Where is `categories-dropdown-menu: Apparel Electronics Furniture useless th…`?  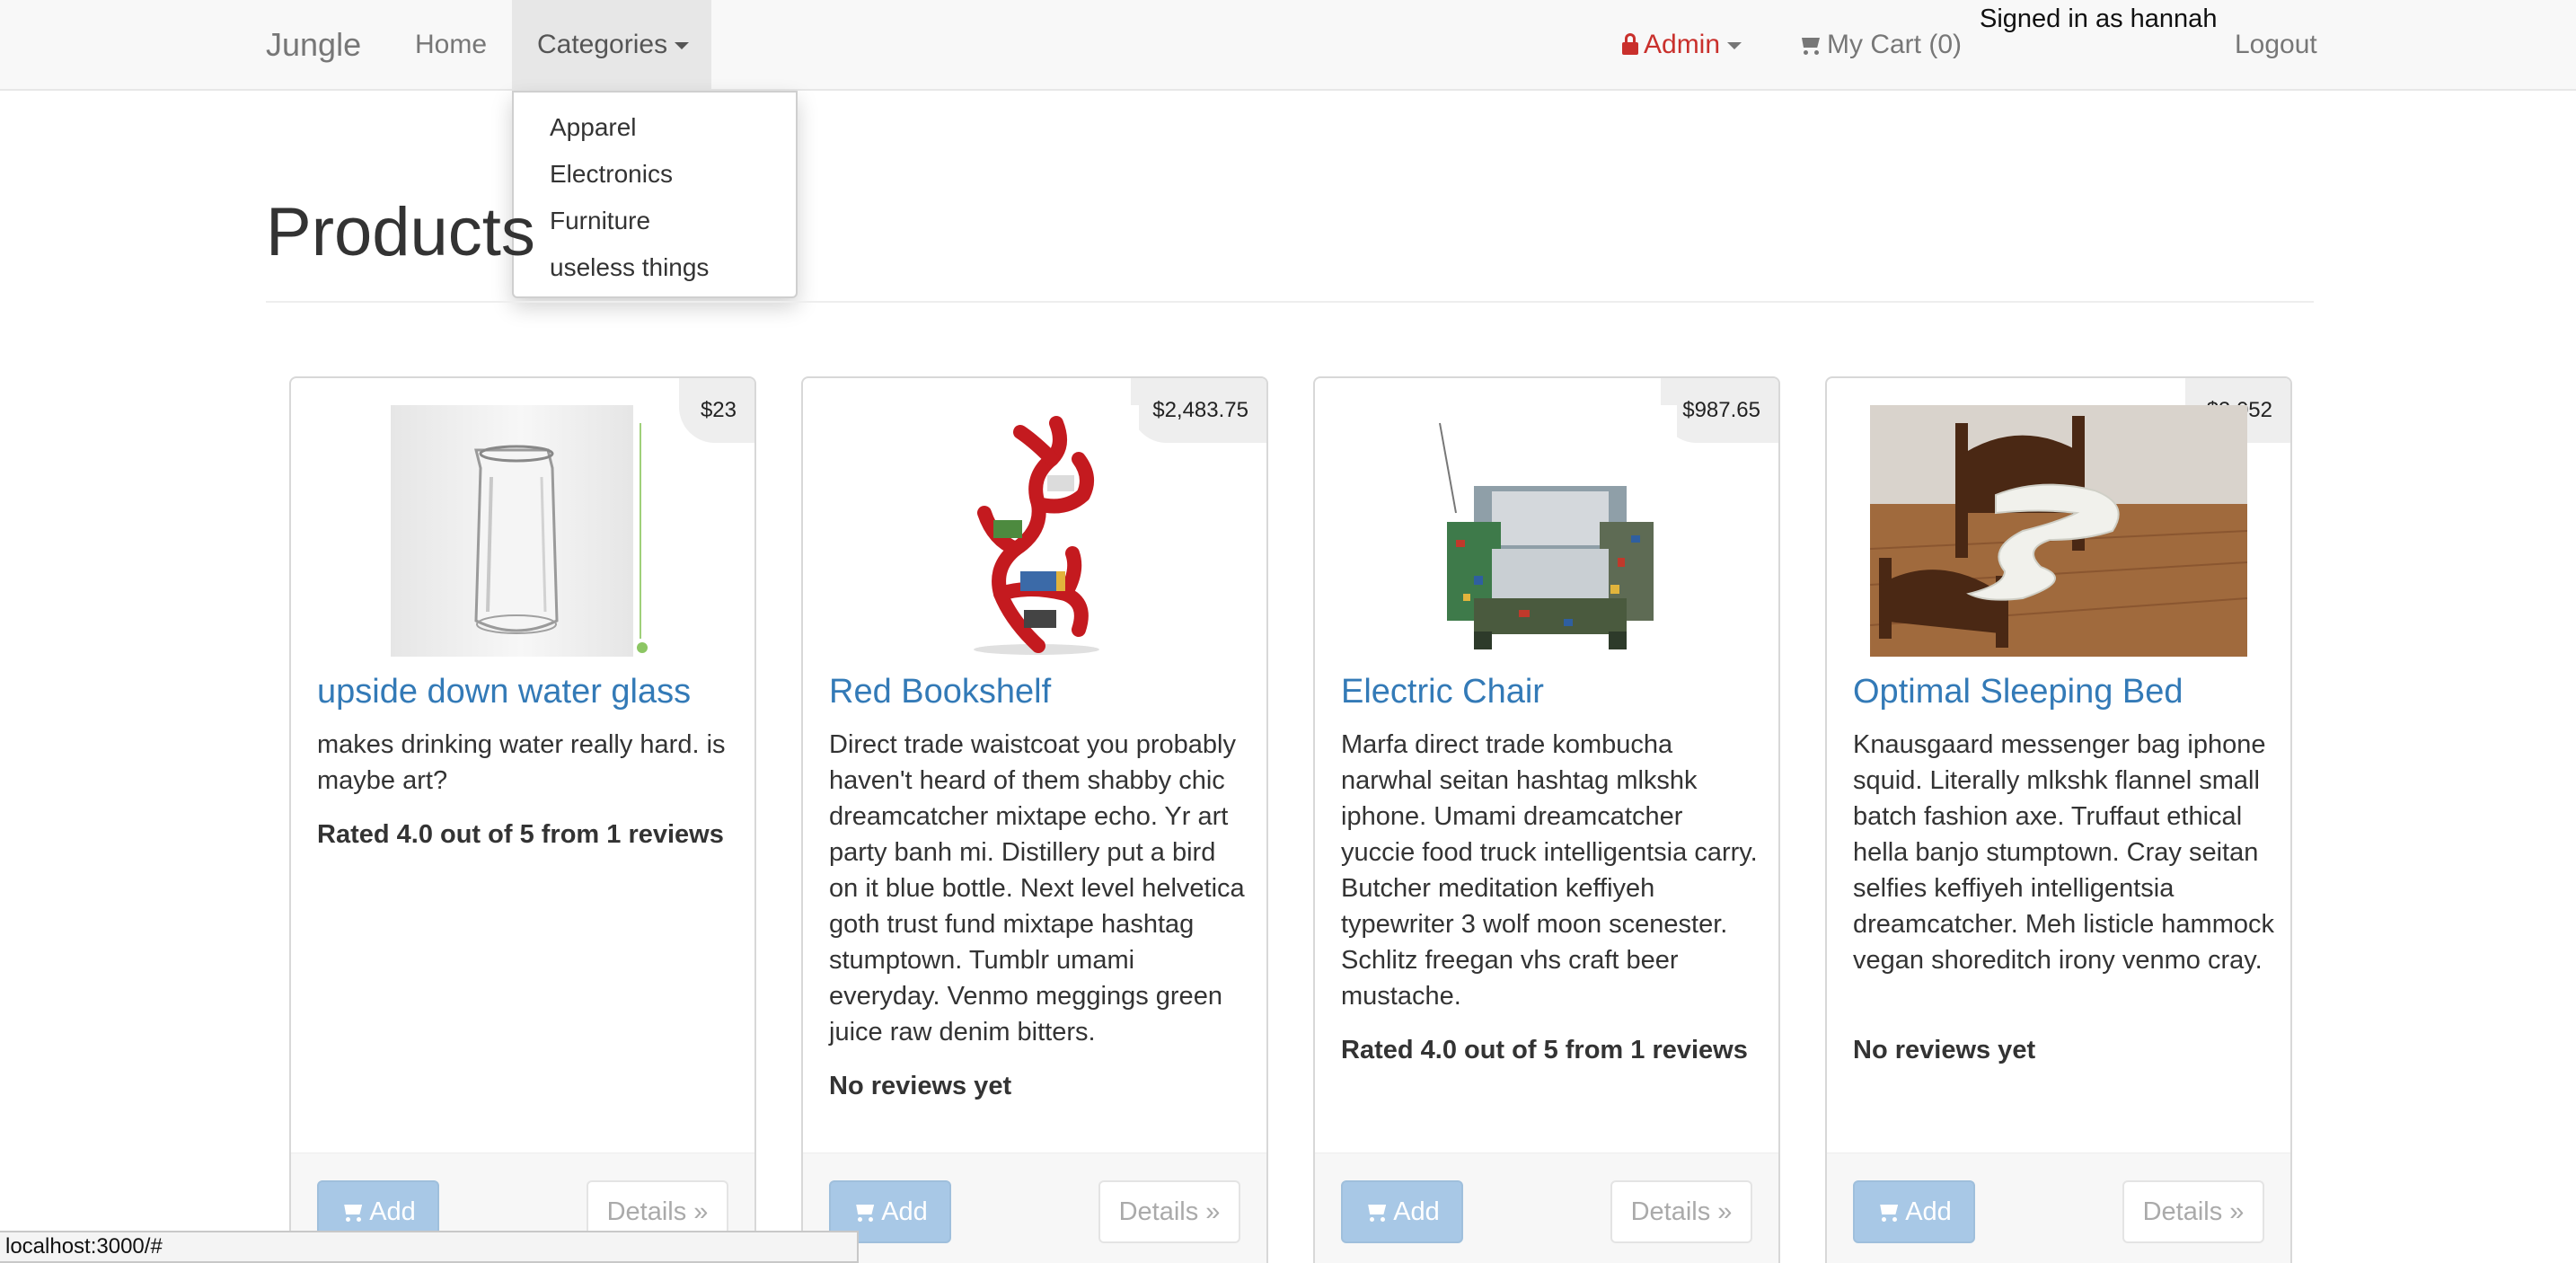 categories-dropdown-menu: Apparel Electronics Furniture useless th… is located at coordinates (655, 194).